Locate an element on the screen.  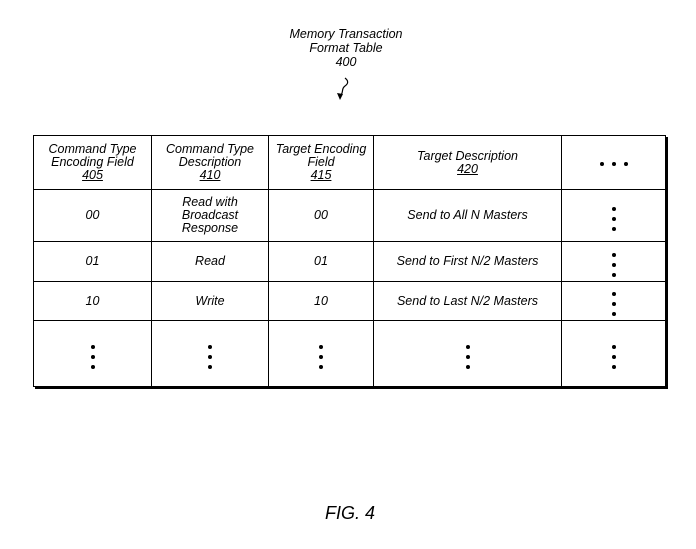
cell-command-description: Read is located at coordinates (210, 261).